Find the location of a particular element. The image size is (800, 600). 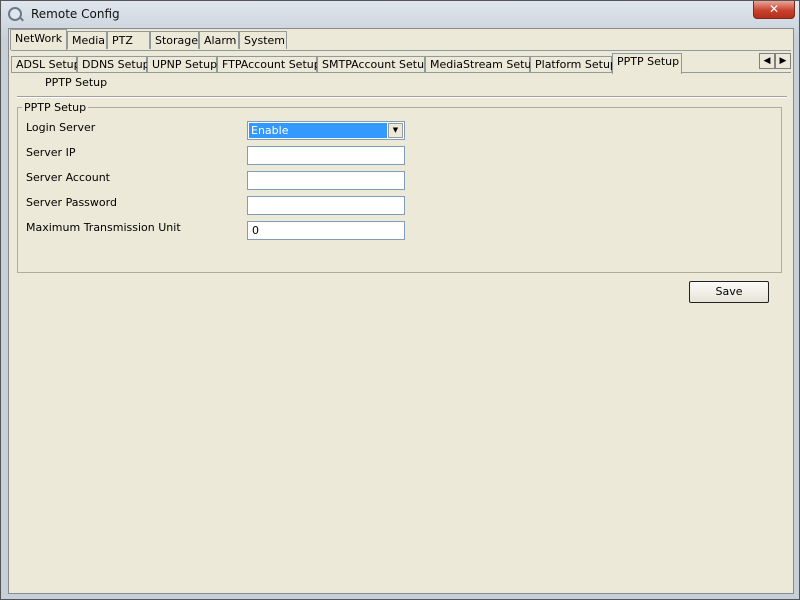

subtab-platform: Platform Setup is located at coordinates (573, 64).